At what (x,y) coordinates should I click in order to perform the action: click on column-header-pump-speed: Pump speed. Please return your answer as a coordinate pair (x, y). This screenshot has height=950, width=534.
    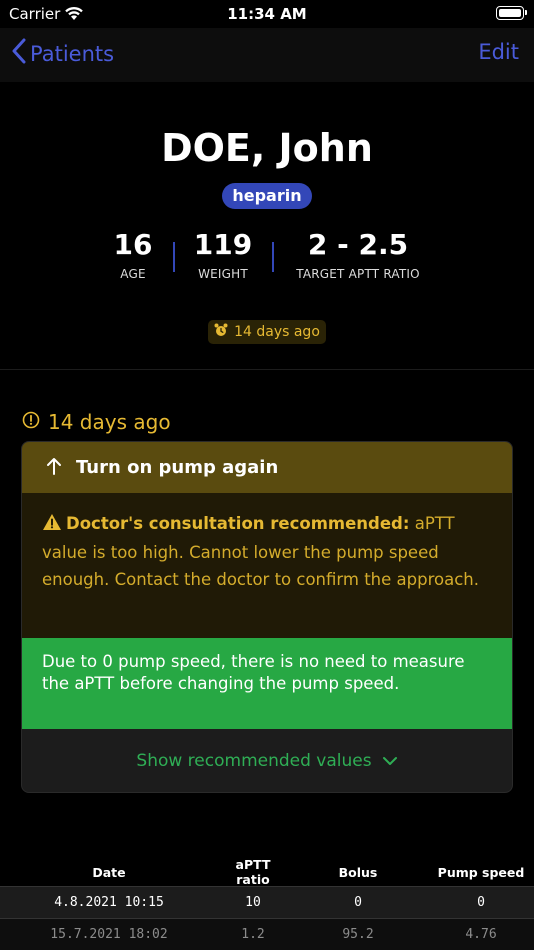
    Looking at the image, I should click on (481, 872).